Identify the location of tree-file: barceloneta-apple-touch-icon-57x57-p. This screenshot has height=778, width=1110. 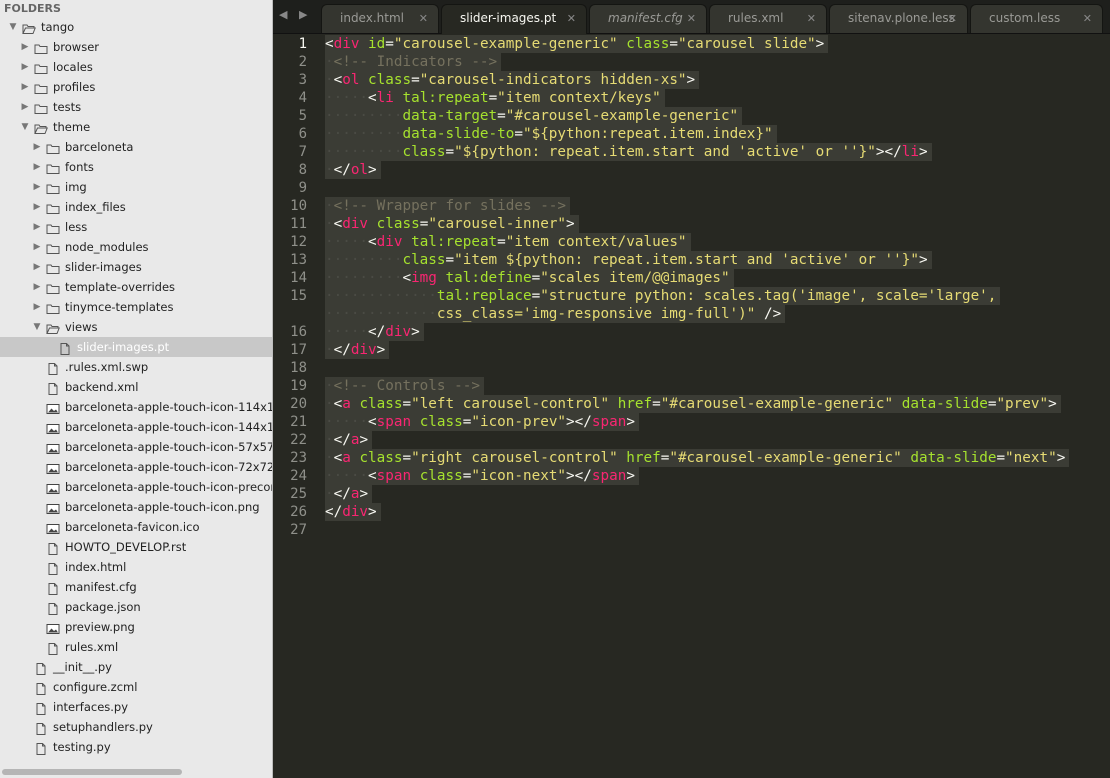
(136, 447).